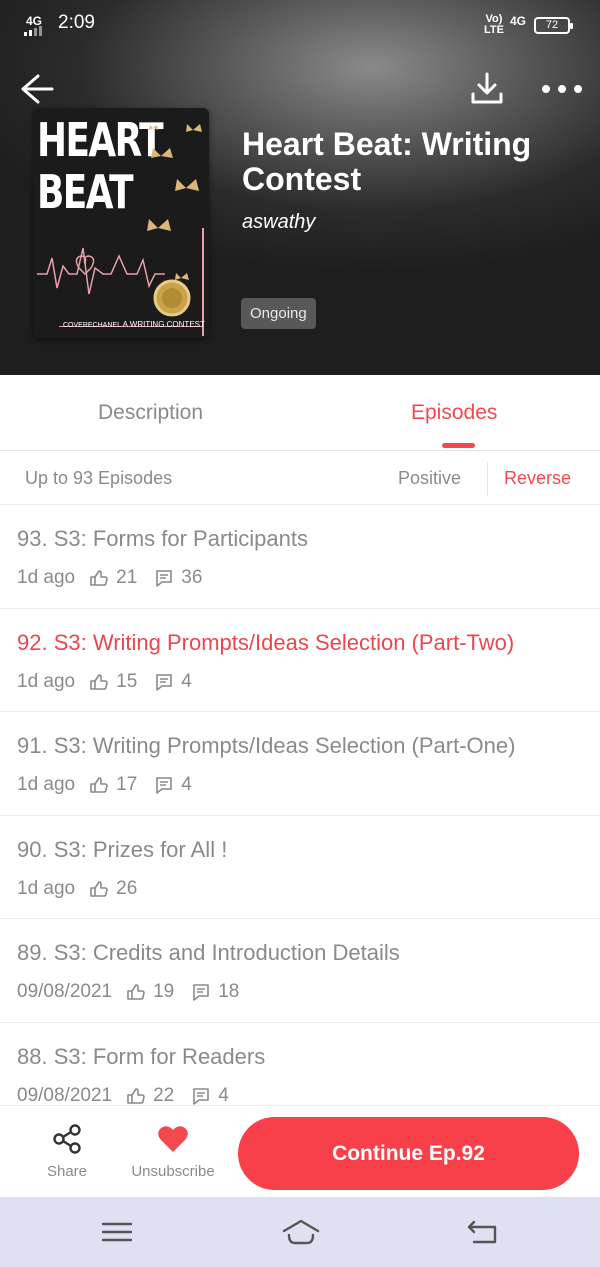 This screenshot has width=600, height=1267. I want to click on download-button, so click(487, 89).